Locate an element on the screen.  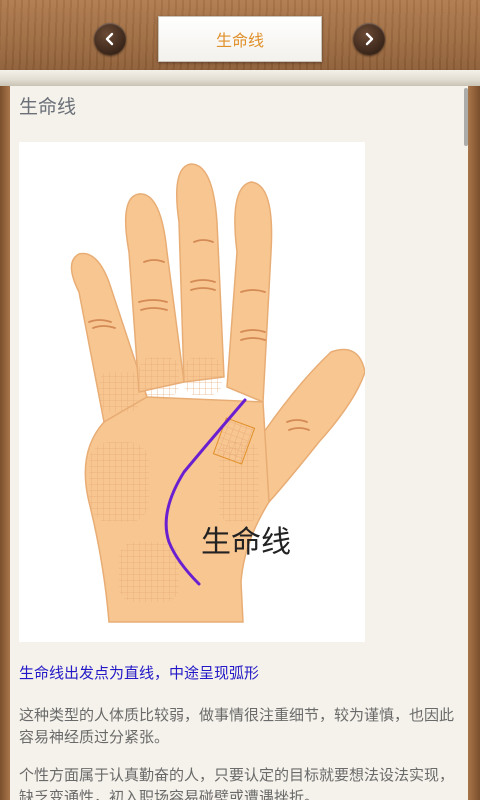
wood-header: 生命线 is located at coordinates (240, 39).